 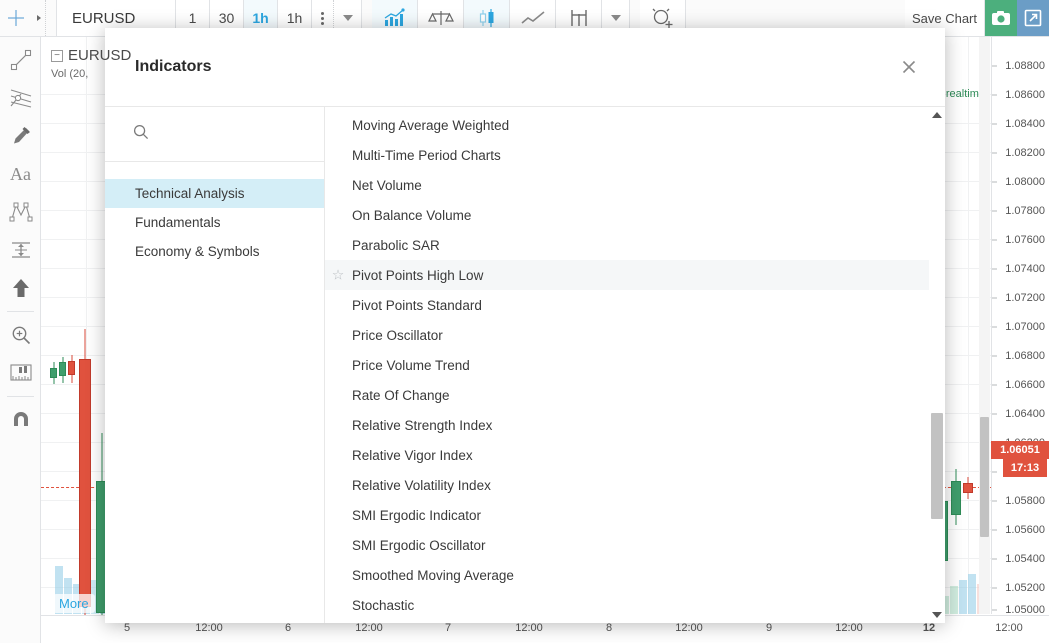 What do you see at coordinates (397, 335) in the screenshot?
I see `indicator-label: Price Oscillator` at bounding box center [397, 335].